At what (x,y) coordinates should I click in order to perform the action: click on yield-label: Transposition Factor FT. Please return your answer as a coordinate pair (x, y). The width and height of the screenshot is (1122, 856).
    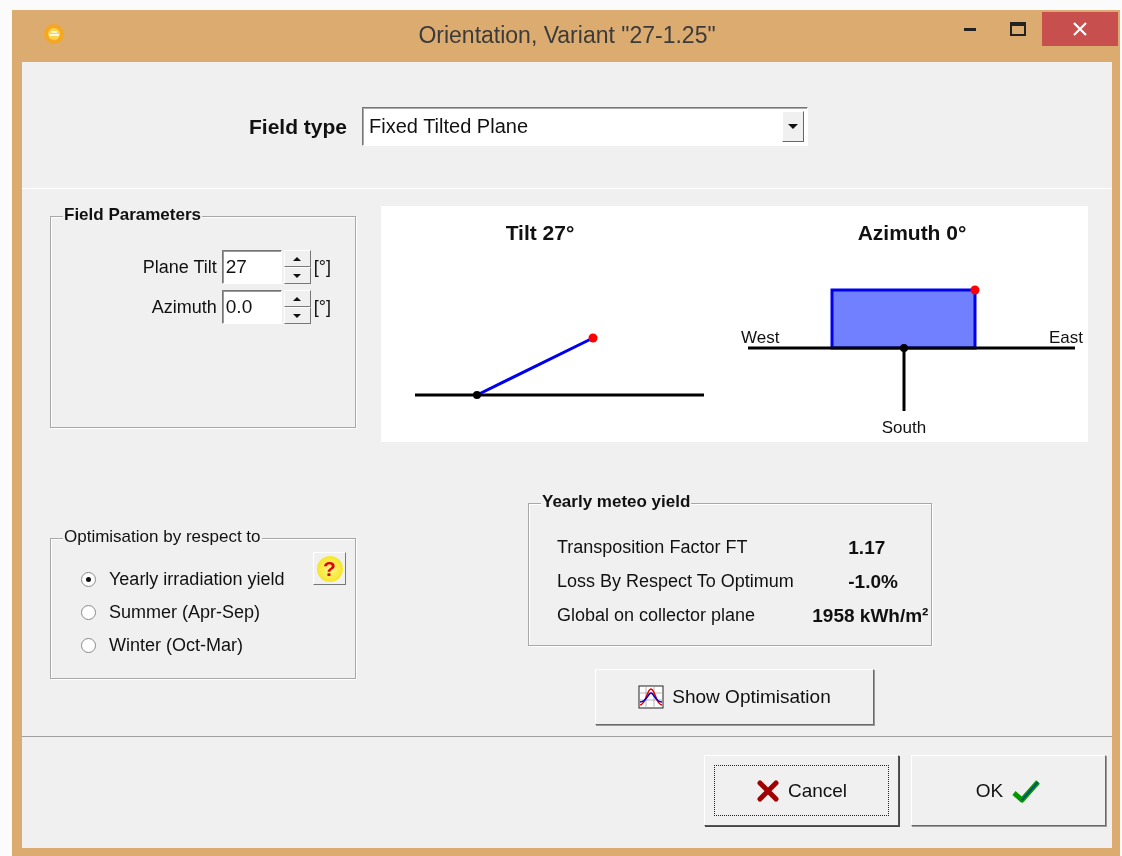
    Looking at the image, I should click on (653, 548).